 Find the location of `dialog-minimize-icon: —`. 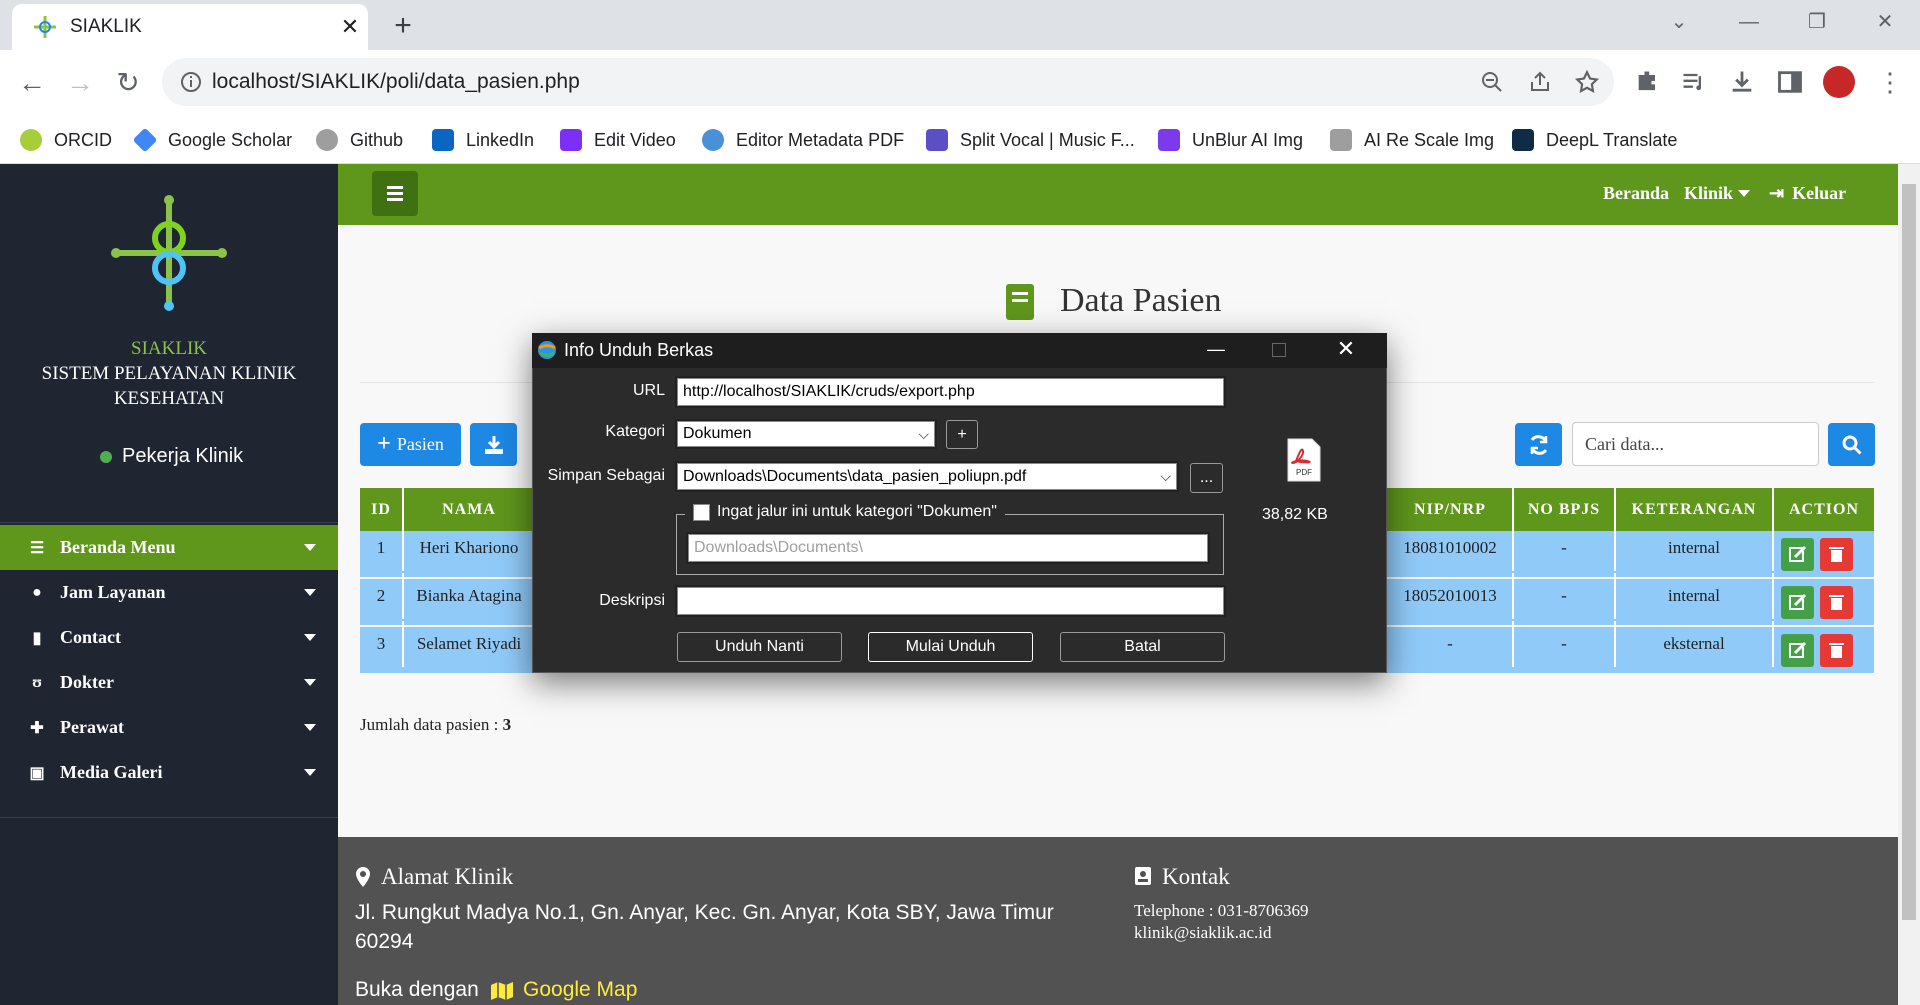

dialog-minimize-icon: — is located at coordinates (1216, 351).